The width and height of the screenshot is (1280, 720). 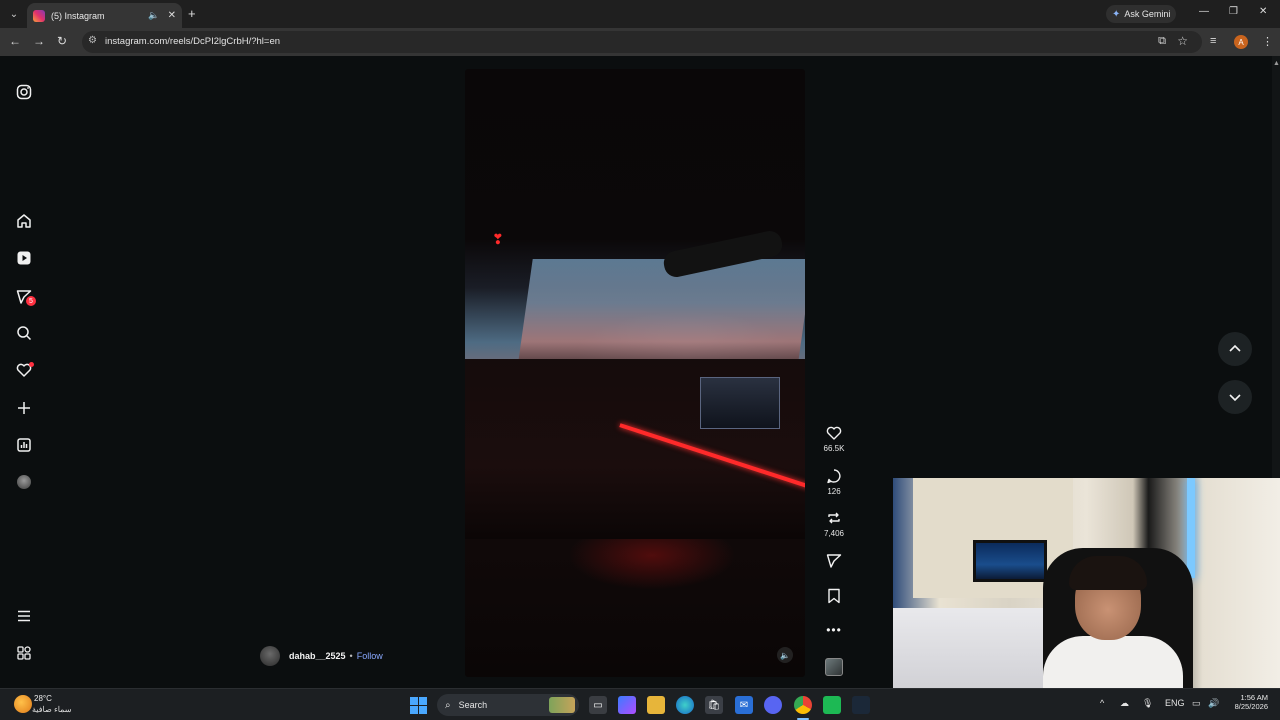 I want to click on profile-avatar: A, so click(x=1241, y=42).